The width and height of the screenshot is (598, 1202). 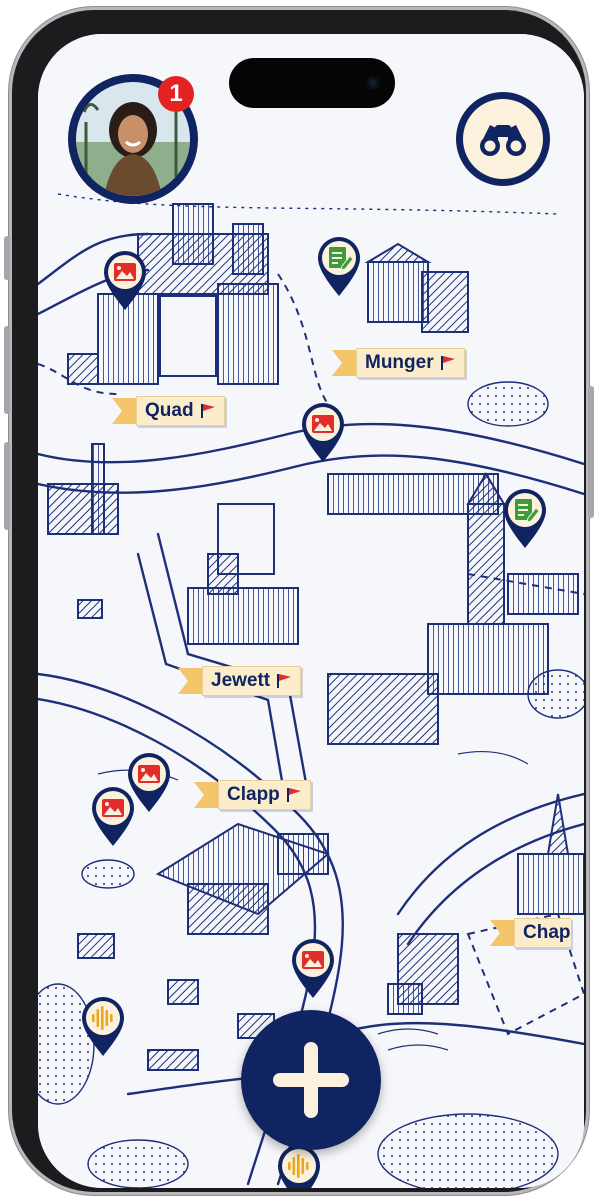 I want to click on binoculars-icon, so click(x=503, y=140).